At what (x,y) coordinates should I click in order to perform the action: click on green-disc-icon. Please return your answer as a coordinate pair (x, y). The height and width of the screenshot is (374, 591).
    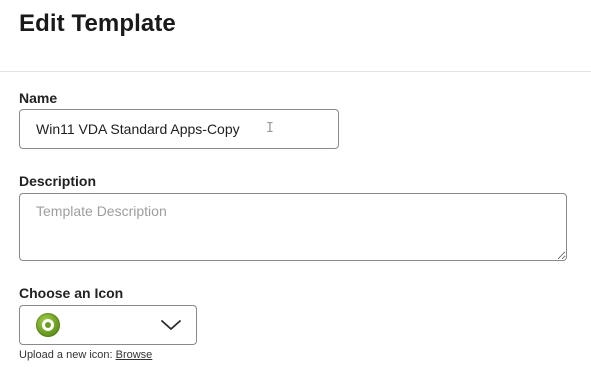
    Looking at the image, I should click on (48, 325).